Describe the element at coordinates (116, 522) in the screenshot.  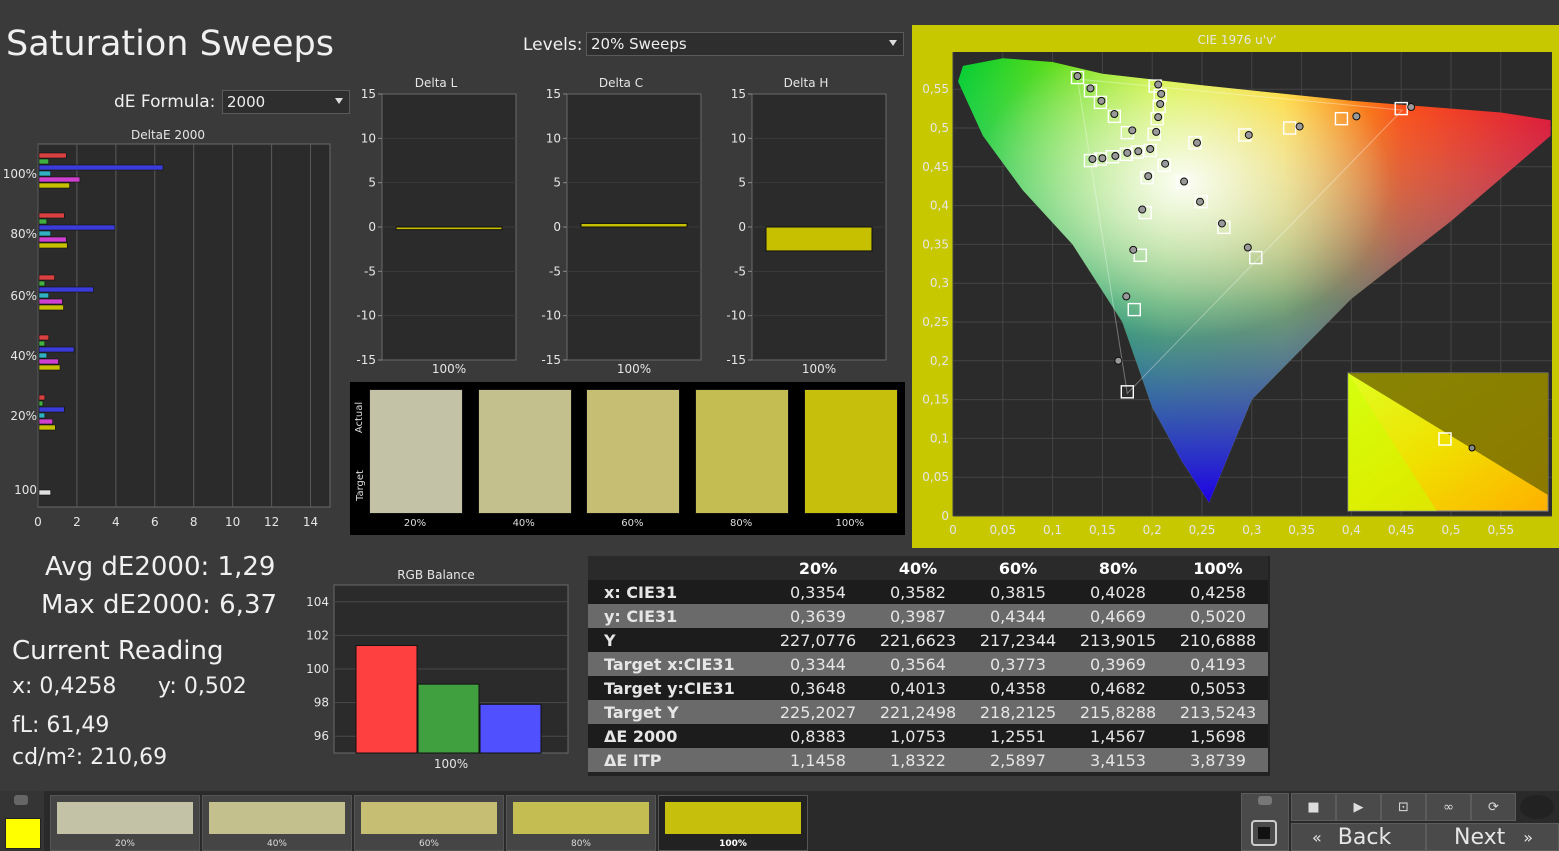
I see `deltae-x-tick: 4` at that location.